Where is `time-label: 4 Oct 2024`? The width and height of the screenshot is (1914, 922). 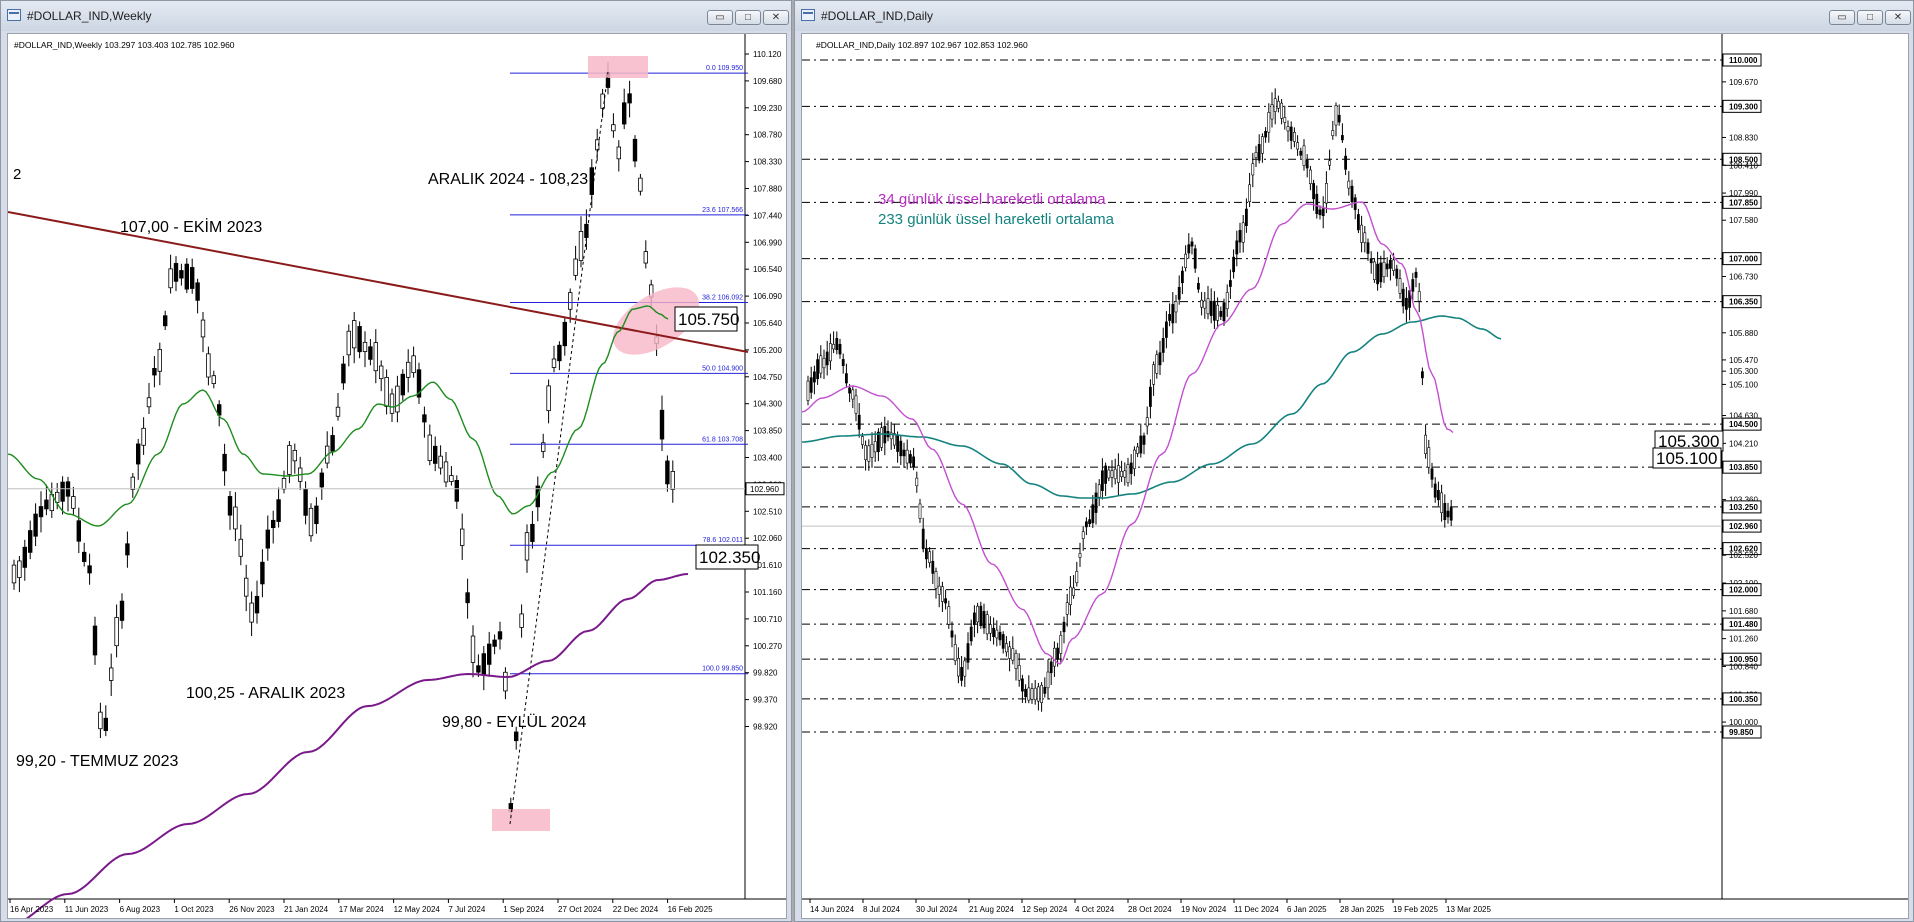 time-label: 4 Oct 2024 is located at coordinates (1095, 909).